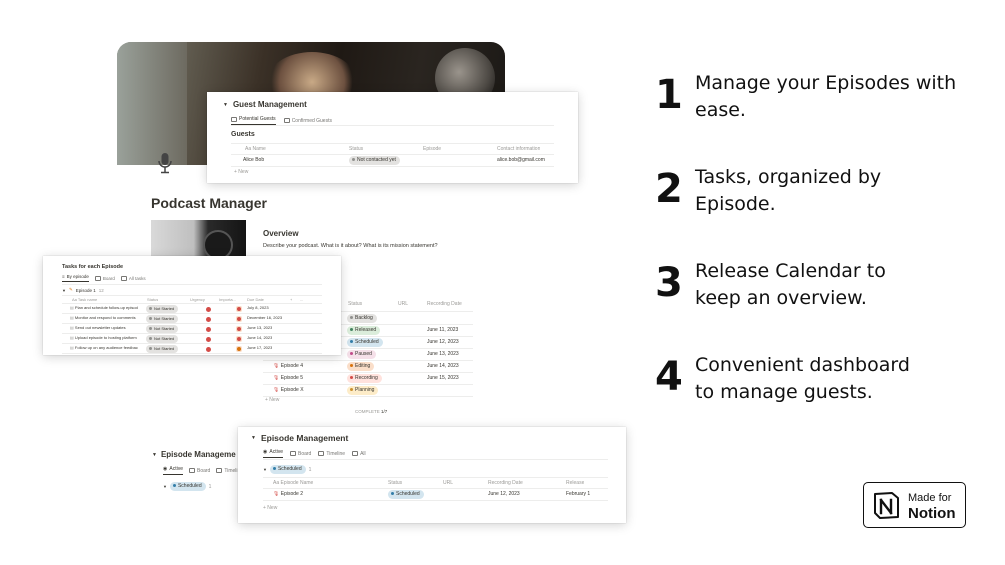 The height and width of the screenshot is (565, 1005). Describe the element at coordinates (227, 470) in the screenshot. I see `tab-timeline: Timeli` at that location.